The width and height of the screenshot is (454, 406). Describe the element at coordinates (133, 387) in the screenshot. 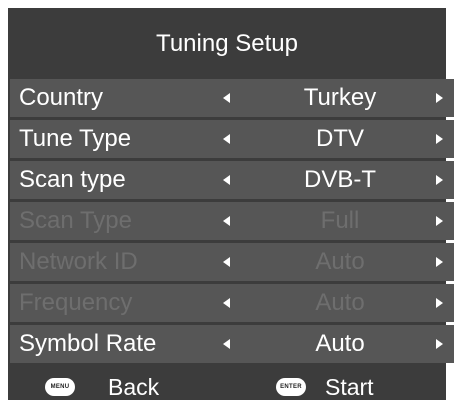

I see `back-label: Back` at that location.